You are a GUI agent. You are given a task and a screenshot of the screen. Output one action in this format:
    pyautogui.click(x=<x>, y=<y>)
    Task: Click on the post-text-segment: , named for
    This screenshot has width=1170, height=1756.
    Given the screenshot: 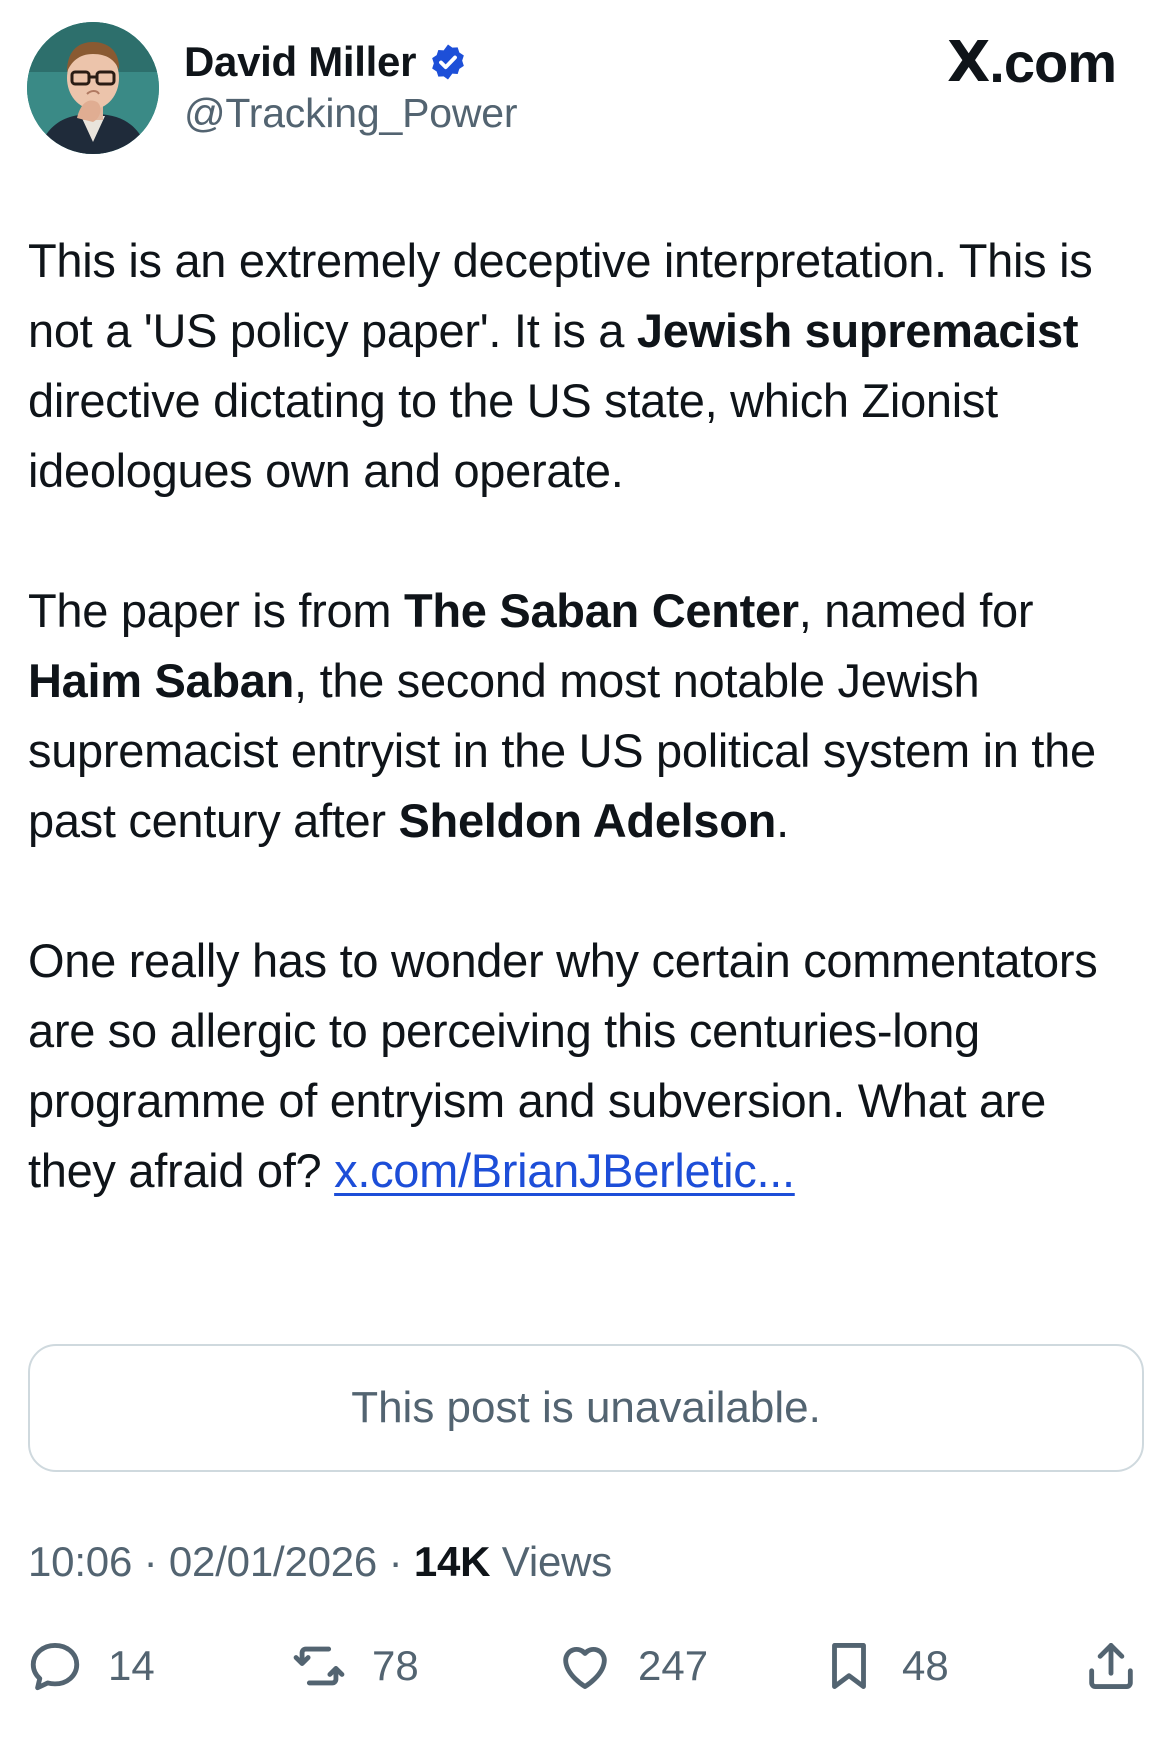 What is the action you would take?
    pyautogui.click(x=916, y=610)
    